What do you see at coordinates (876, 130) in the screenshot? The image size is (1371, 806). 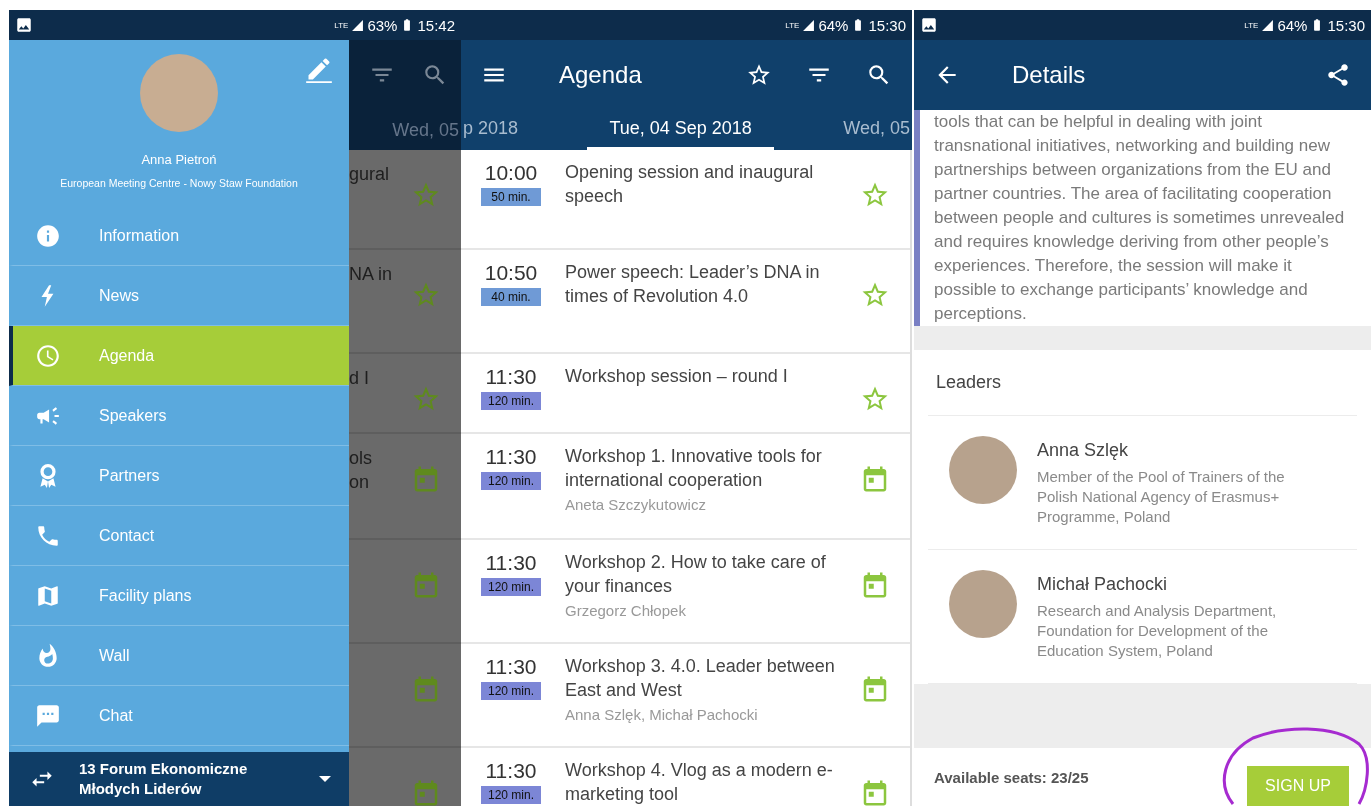 I see `date-tab: Wed, 05` at bounding box center [876, 130].